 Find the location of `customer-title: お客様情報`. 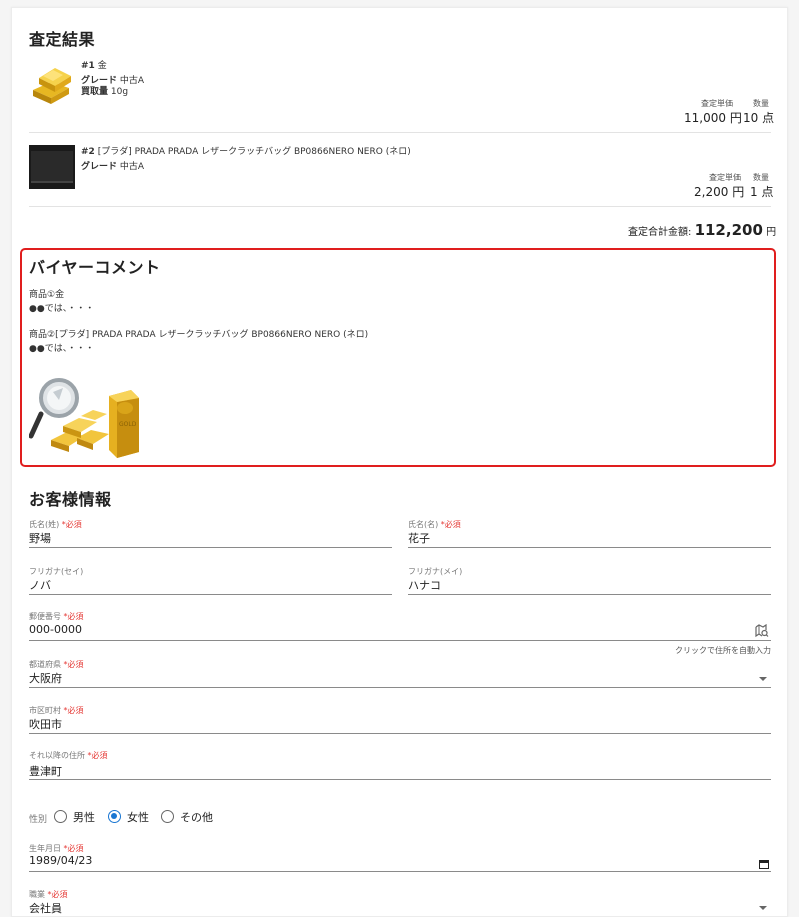

customer-title: お客様情報 is located at coordinates (70, 499).